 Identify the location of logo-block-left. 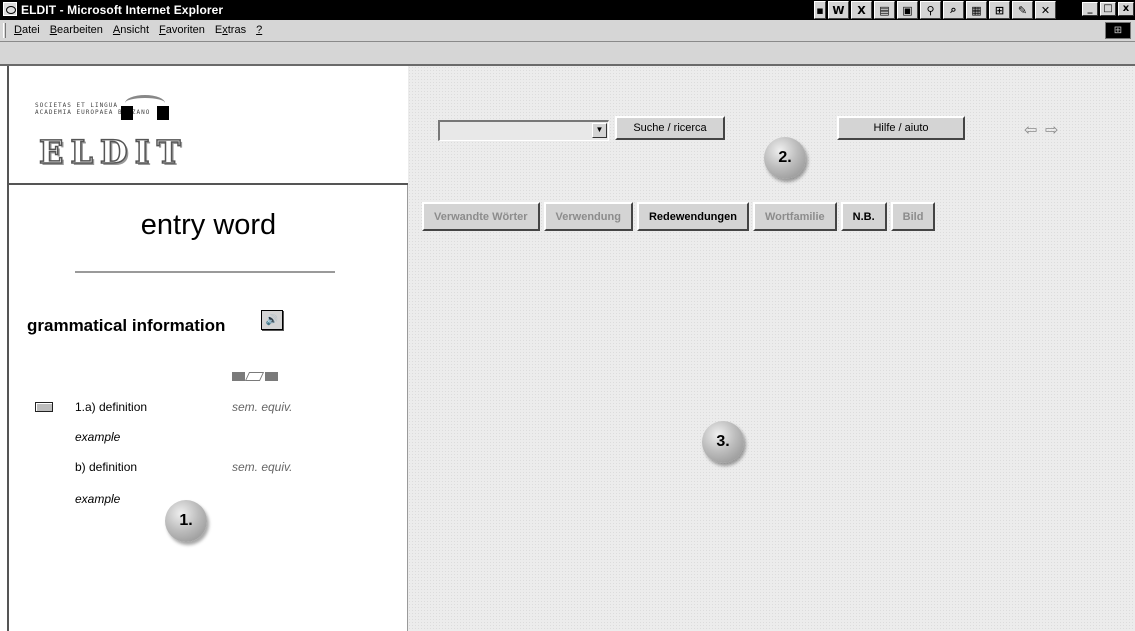
(127, 113).